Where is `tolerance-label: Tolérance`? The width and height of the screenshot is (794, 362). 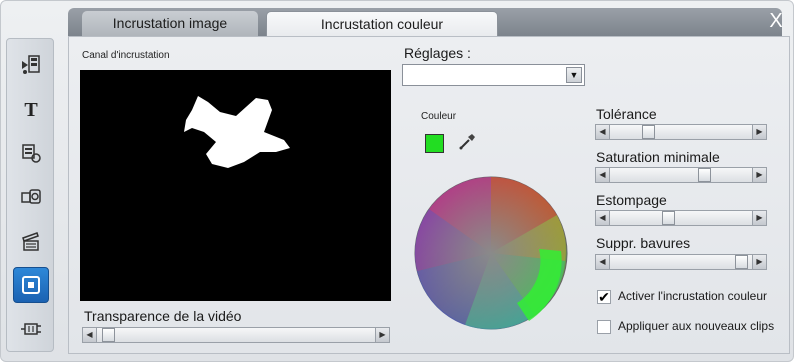 tolerance-label: Tolérance is located at coordinates (626, 114).